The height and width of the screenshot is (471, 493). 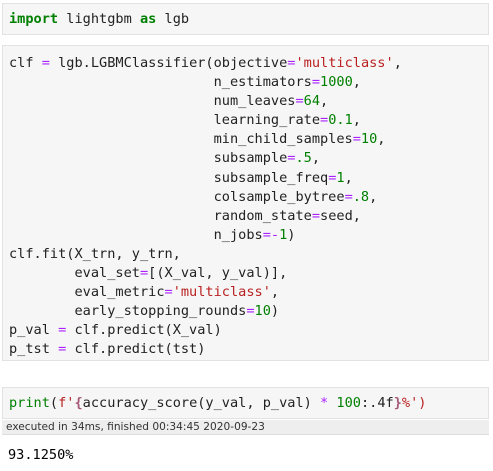 I want to click on code-line: eval_set=[(X_val, y_val)],, so click(x=148, y=273).